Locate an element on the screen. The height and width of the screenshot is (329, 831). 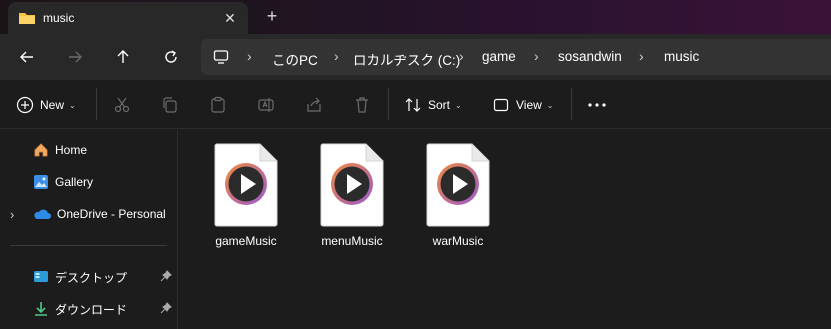
scissors-icon is located at coordinates (122, 105).